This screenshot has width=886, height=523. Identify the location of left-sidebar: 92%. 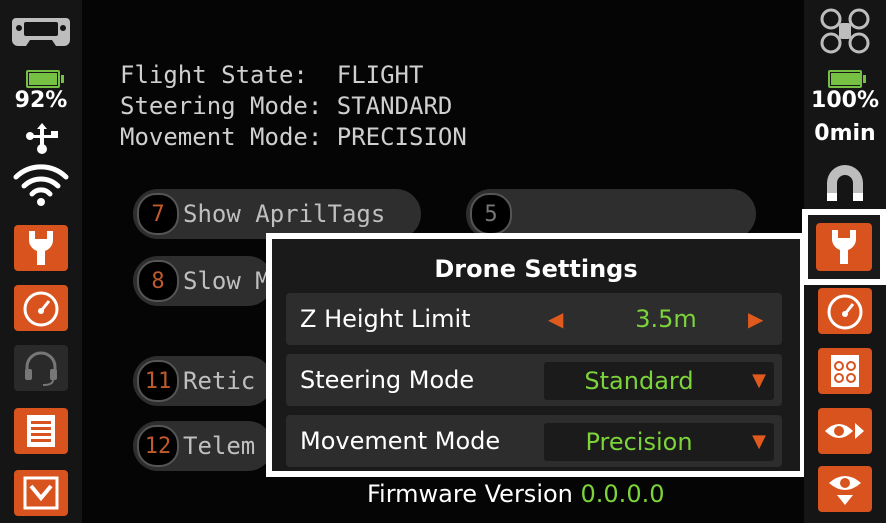
(41, 261).